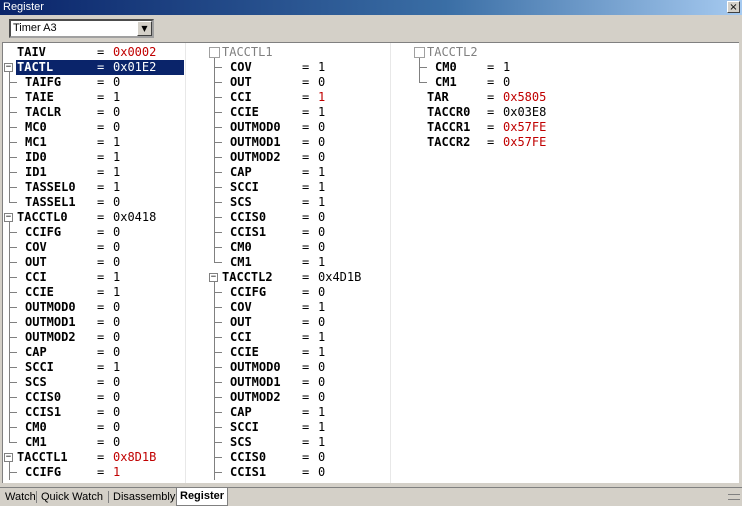 The width and height of the screenshot is (742, 506). Describe the element at coordinates (339, 277) in the screenshot. I see `register-value: 0x4D1B` at that location.